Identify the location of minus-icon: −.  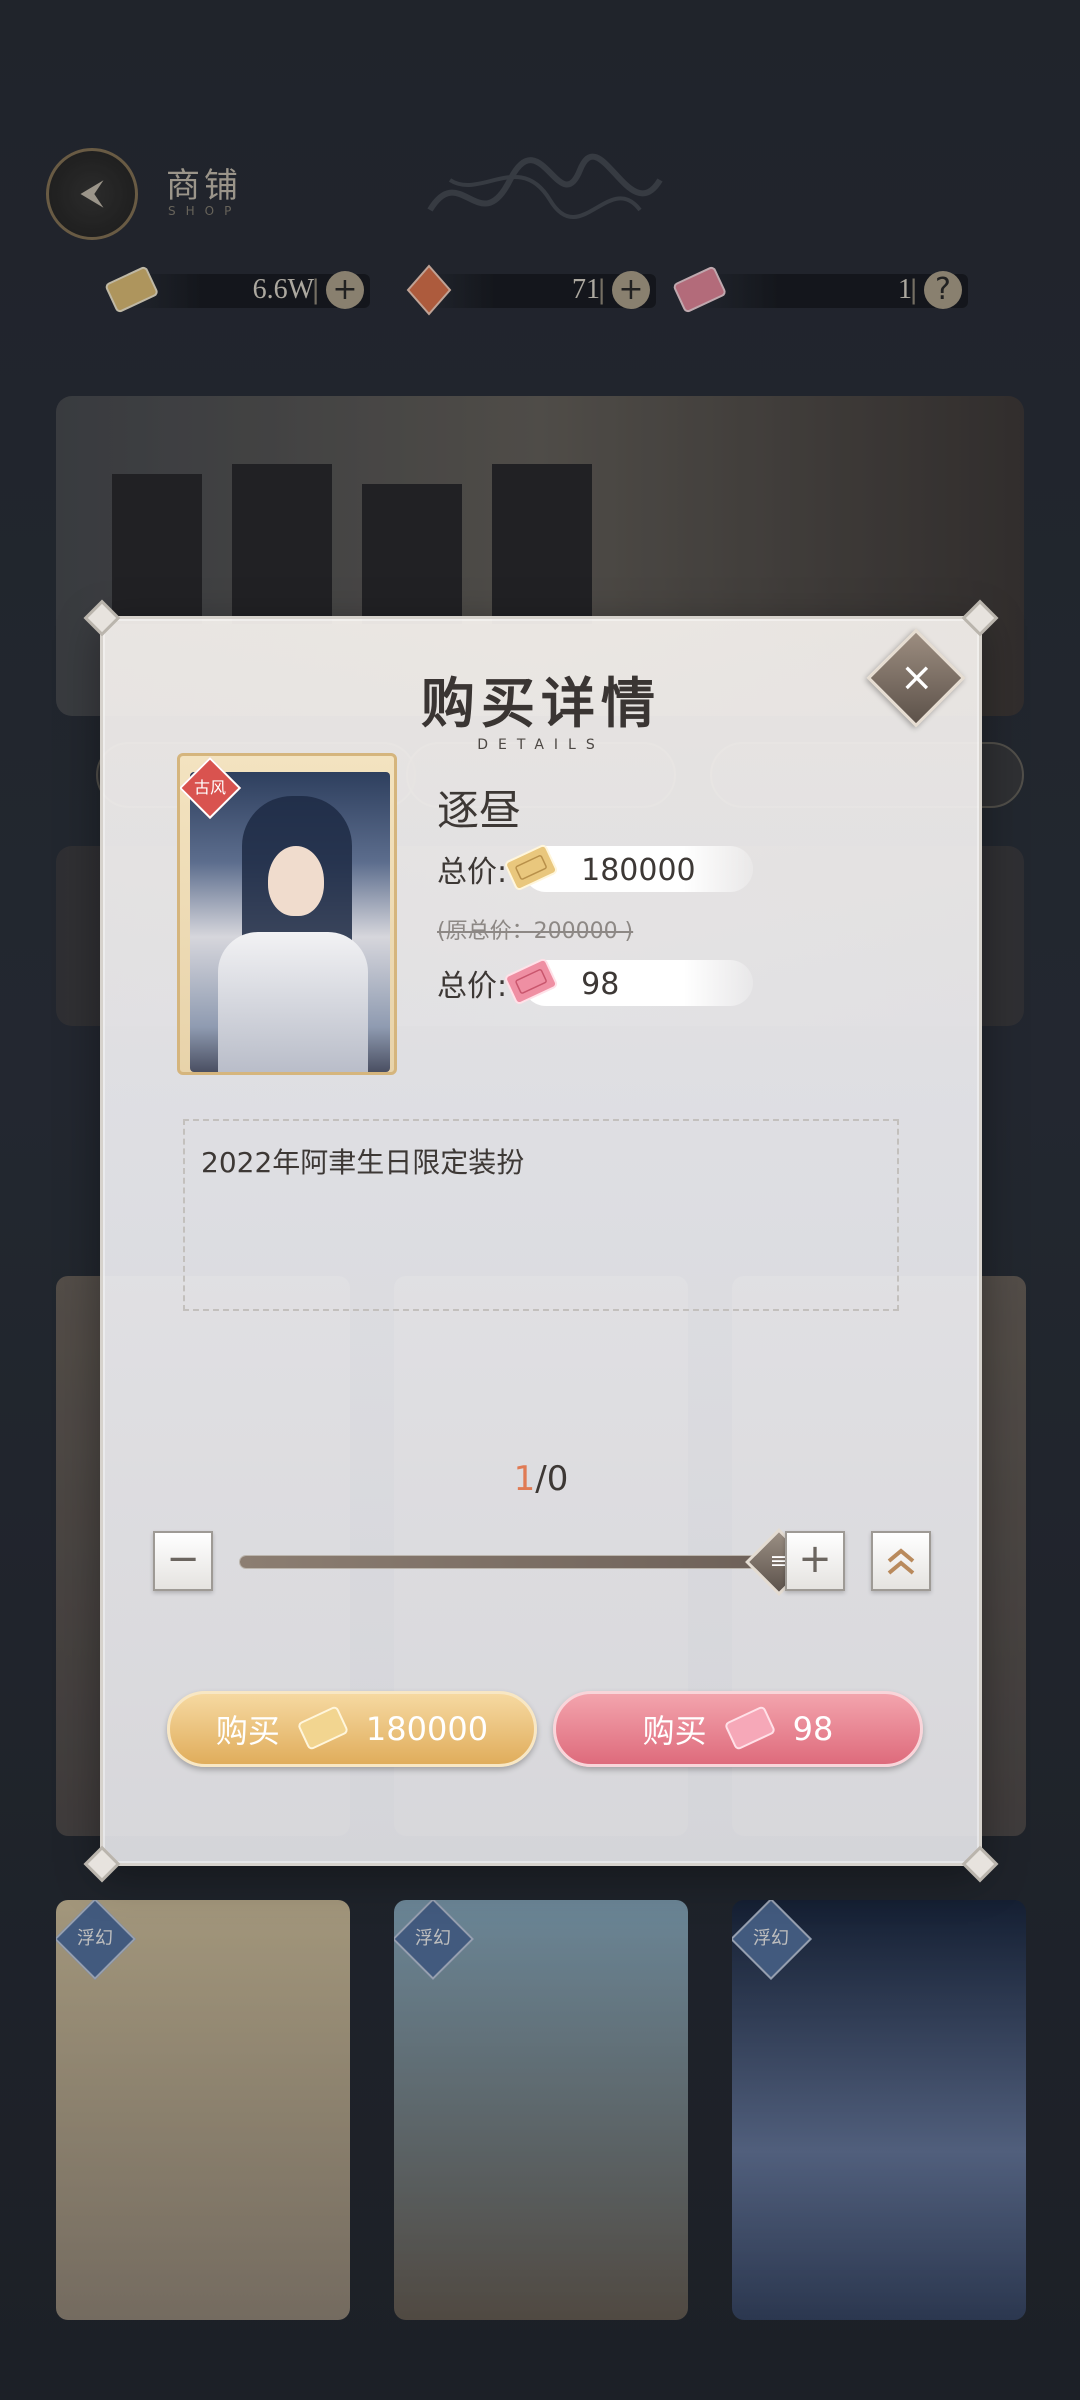
(183, 1559).